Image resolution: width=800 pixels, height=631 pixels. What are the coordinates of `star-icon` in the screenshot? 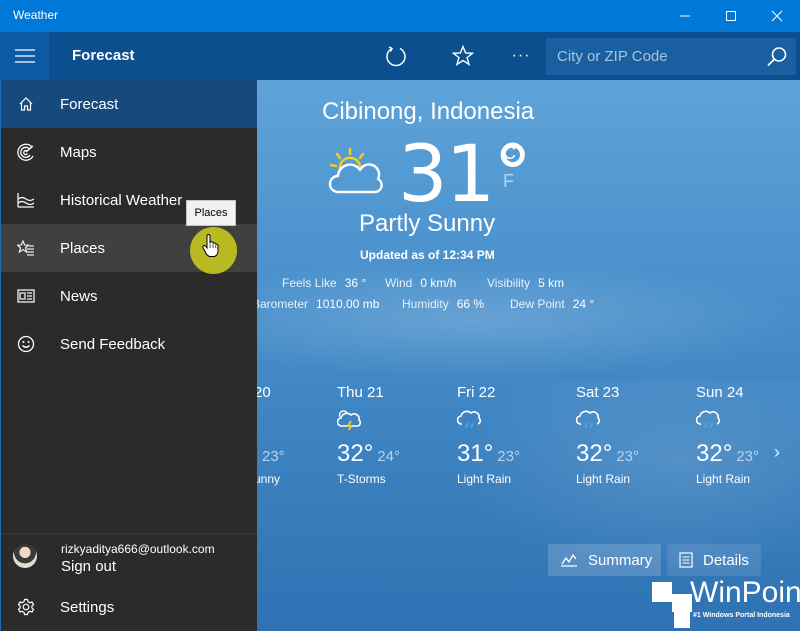 It's located at (463, 55).